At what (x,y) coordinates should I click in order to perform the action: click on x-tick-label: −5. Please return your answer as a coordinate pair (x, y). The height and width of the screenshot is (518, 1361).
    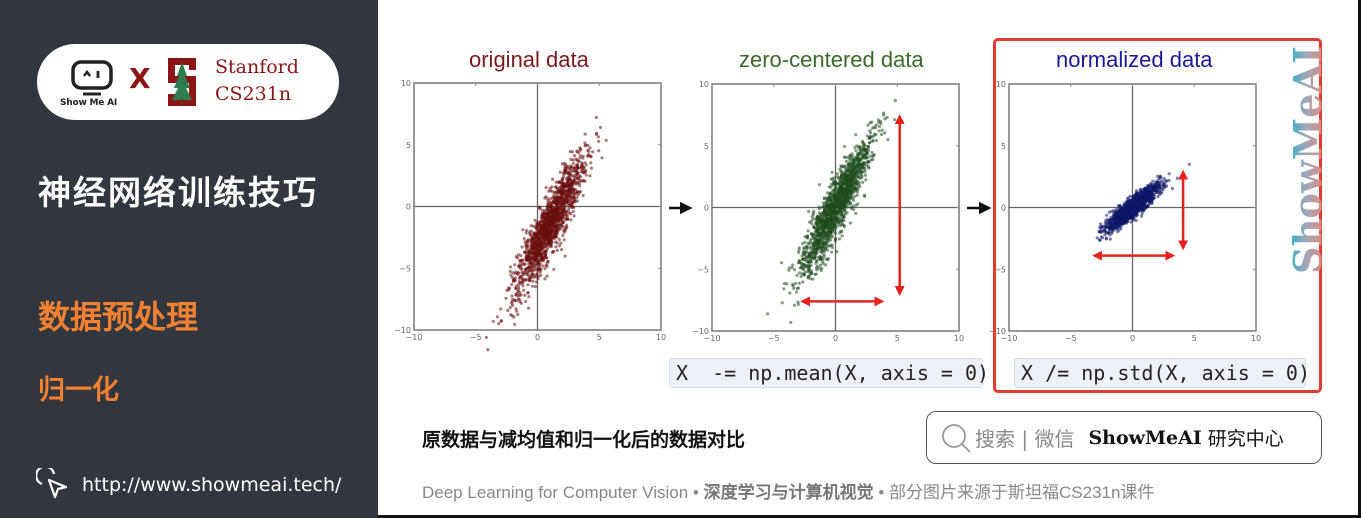
    Looking at the image, I should click on (774, 338).